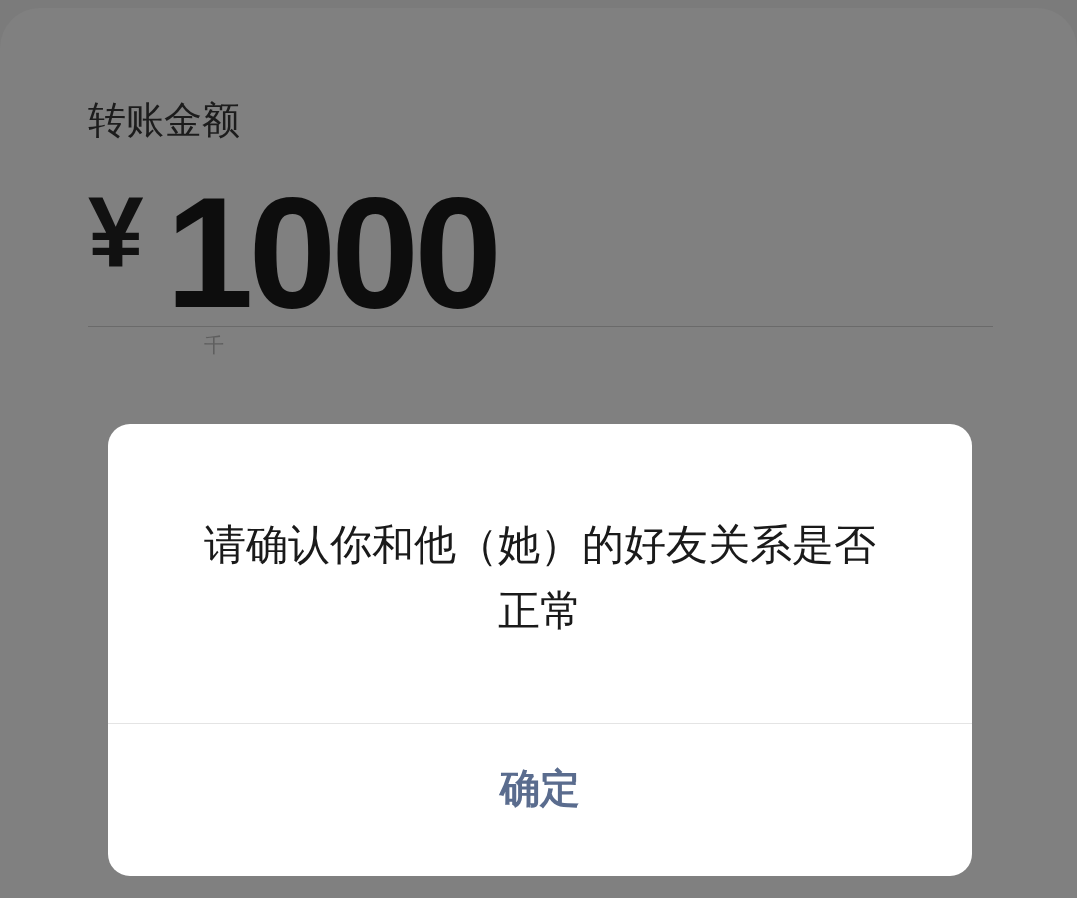 The width and height of the screenshot is (1077, 898). I want to click on amount-label: 转账金额, so click(164, 120).